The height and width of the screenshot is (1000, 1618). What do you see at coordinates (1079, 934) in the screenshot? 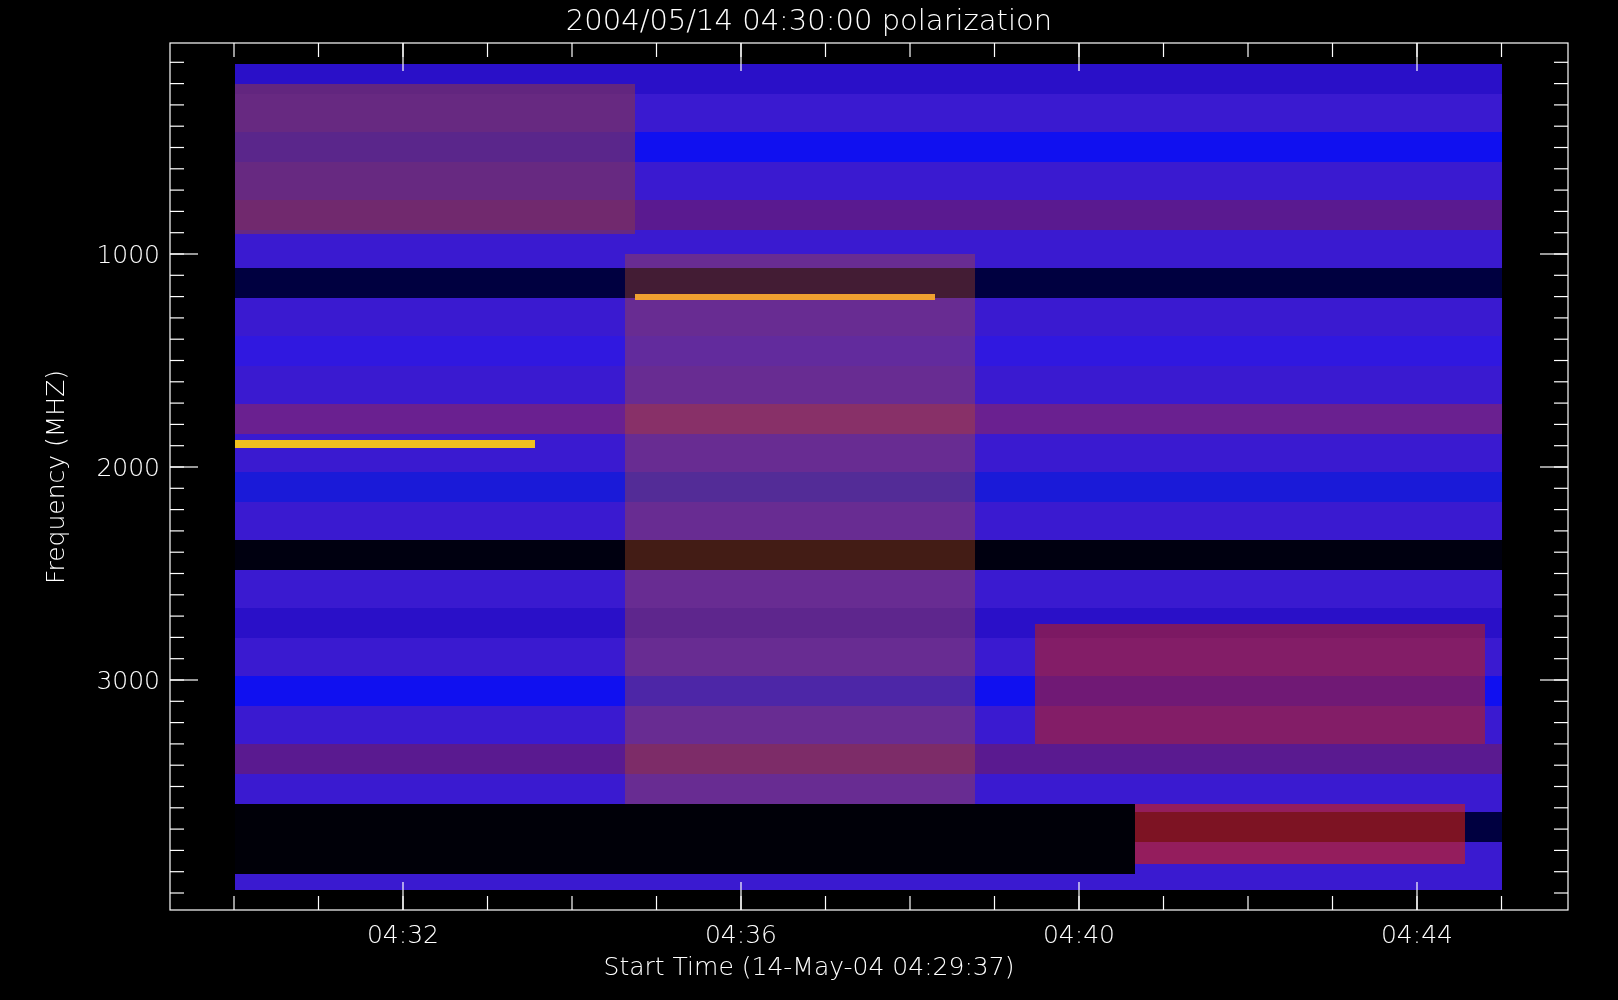
I see `tick-label: 04:40` at bounding box center [1079, 934].